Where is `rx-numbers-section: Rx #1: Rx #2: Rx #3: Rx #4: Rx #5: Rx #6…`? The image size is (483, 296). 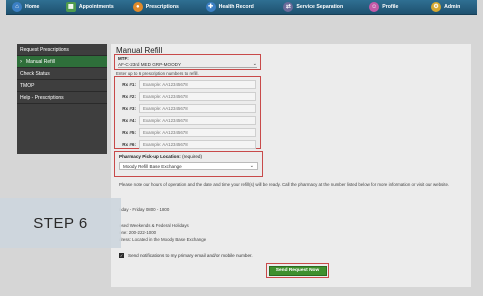 rx-numbers-section: Rx #1: Rx #2: Rx #3: Rx #4: Rx #5: Rx #6… is located at coordinates (187, 112).